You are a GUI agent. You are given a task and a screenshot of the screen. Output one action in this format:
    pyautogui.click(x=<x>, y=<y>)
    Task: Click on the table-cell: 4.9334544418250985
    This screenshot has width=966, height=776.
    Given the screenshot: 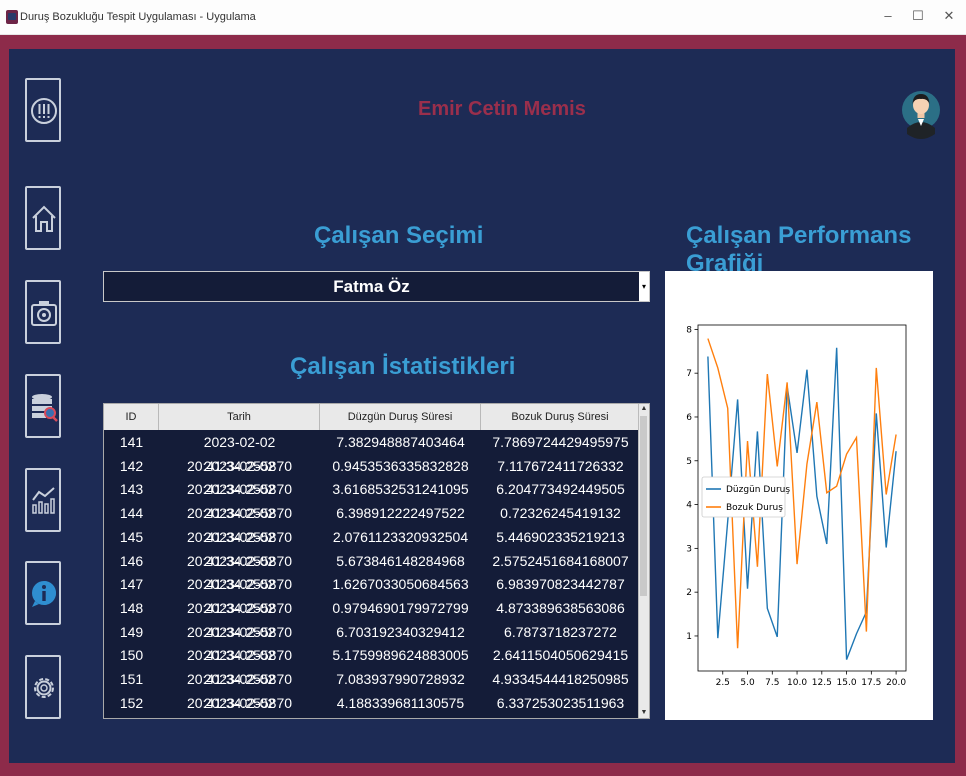 What is the action you would take?
    pyautogui.click(x=560, y=679)
    